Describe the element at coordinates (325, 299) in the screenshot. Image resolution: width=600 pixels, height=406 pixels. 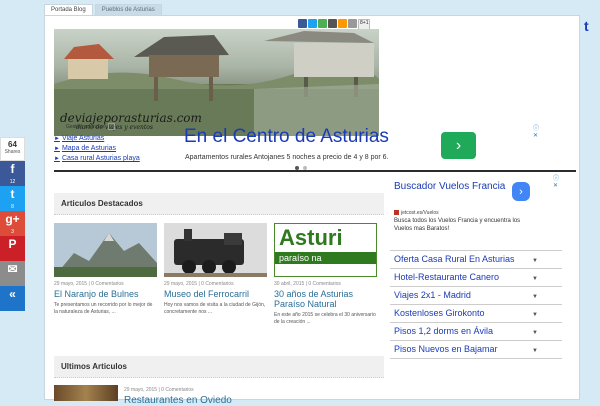
I see `article-title: 30 años de Asturias Paraíso Natural` at that location.